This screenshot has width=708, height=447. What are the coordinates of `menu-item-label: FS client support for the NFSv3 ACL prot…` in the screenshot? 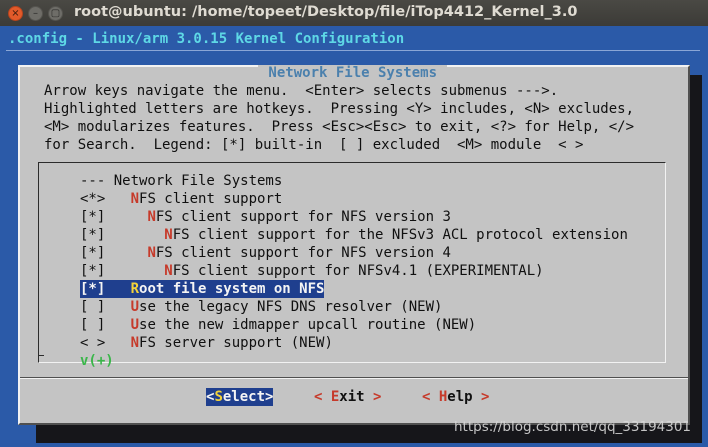 It's located at (400, 235).